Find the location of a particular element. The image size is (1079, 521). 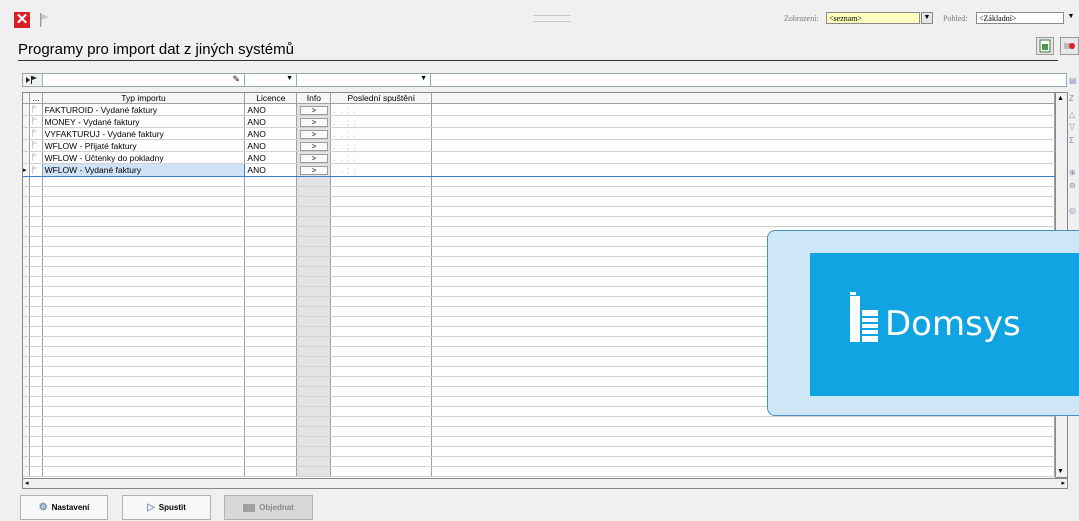

zobrazeni-dropdown-icon: ▼ is located at coordinates (927, 18).